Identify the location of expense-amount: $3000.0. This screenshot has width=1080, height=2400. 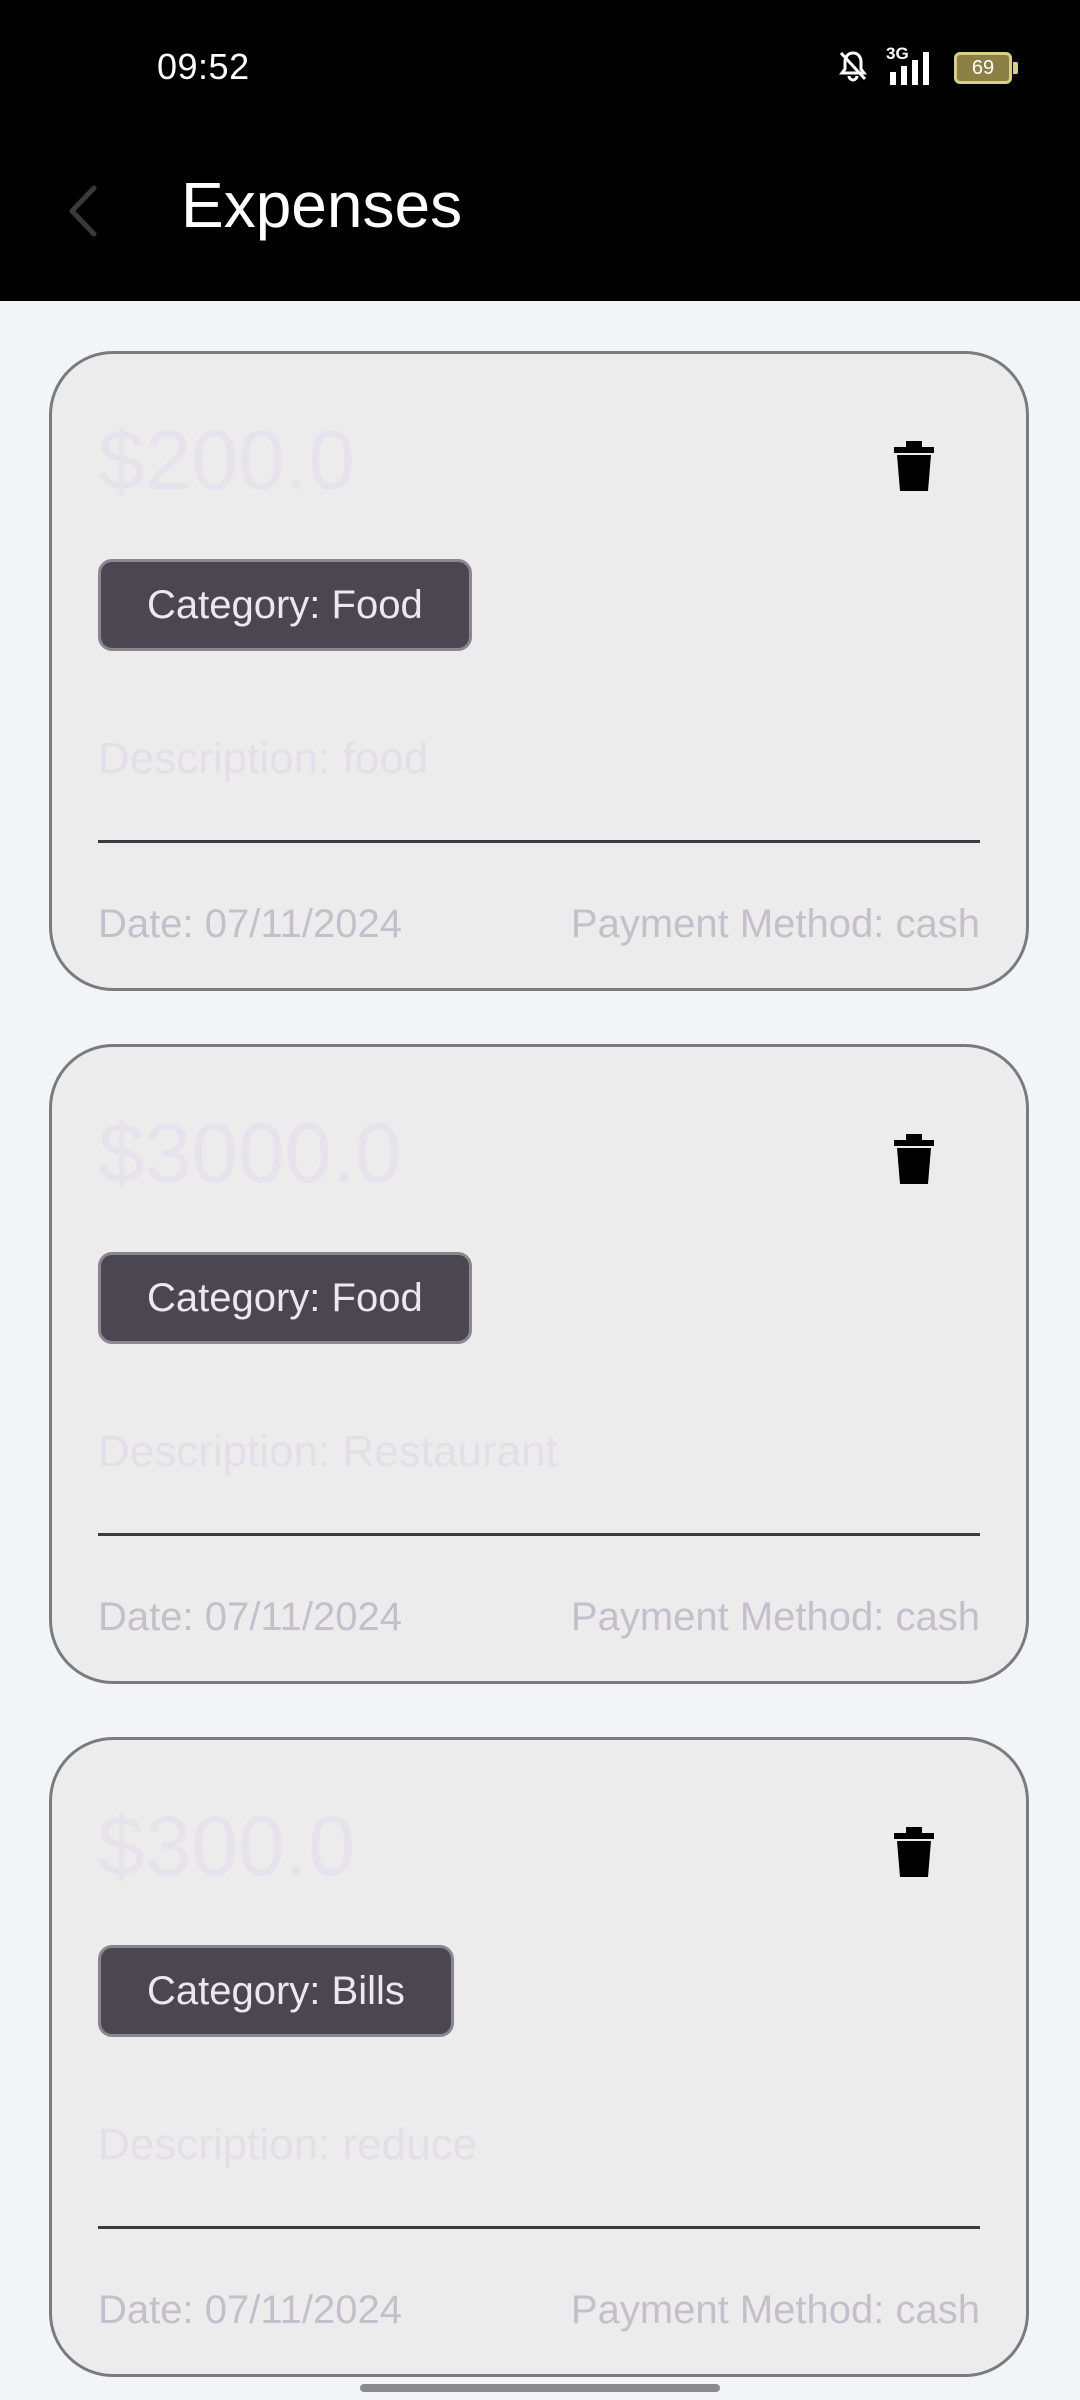
(250, 1153).